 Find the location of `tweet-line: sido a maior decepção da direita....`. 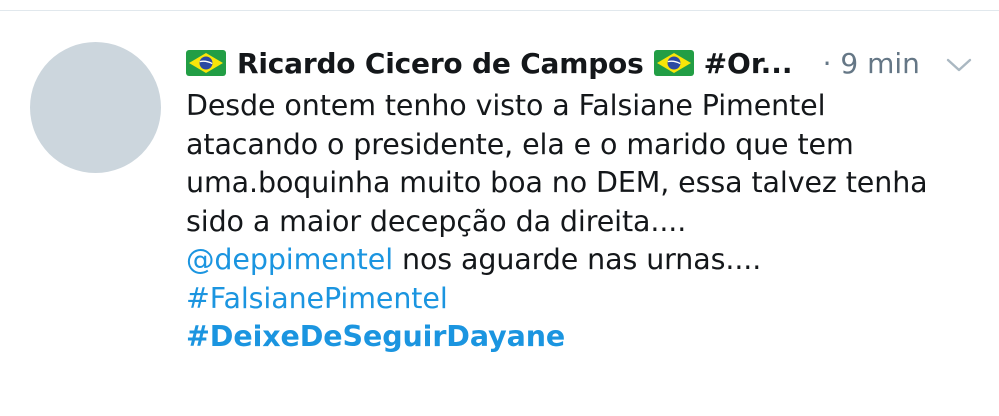

tweet-line: sido a maior decepção da direita.... is located at coordinates (436, 221).